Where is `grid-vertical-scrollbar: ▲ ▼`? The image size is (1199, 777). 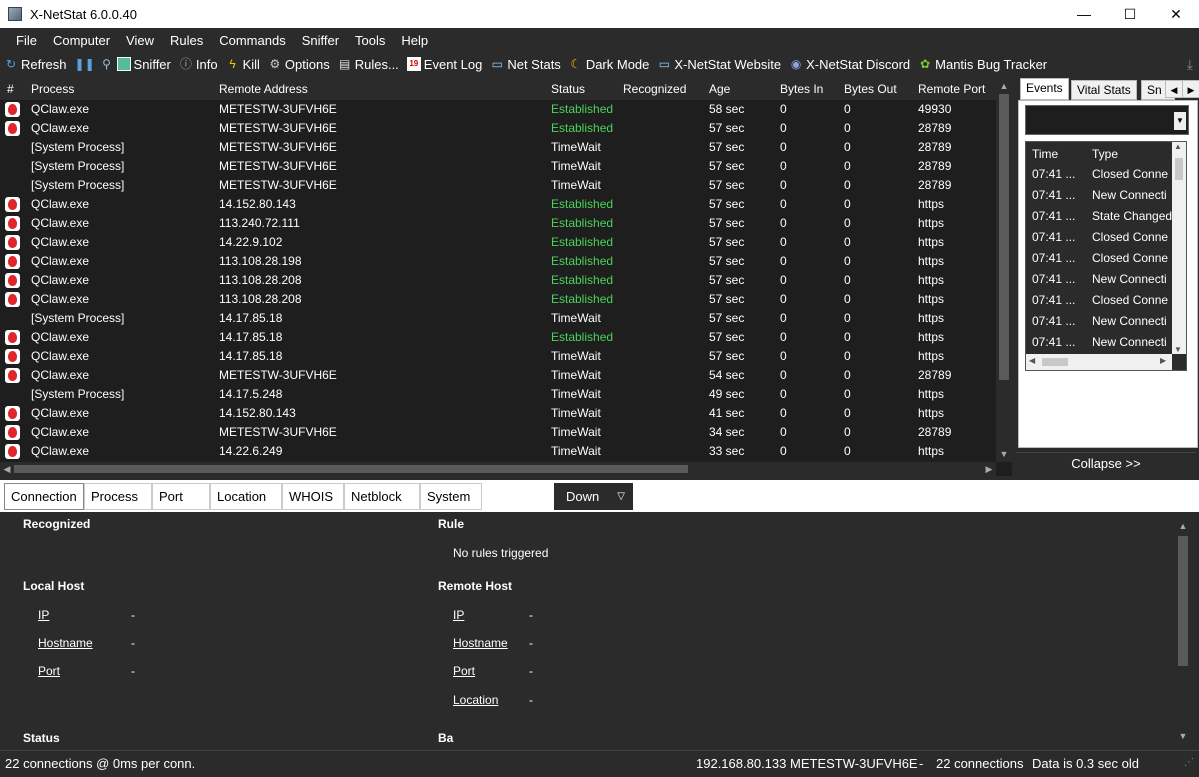 grid-vertical-scrollbar: ▲ ▼ is located at coordinates (1004, 270).